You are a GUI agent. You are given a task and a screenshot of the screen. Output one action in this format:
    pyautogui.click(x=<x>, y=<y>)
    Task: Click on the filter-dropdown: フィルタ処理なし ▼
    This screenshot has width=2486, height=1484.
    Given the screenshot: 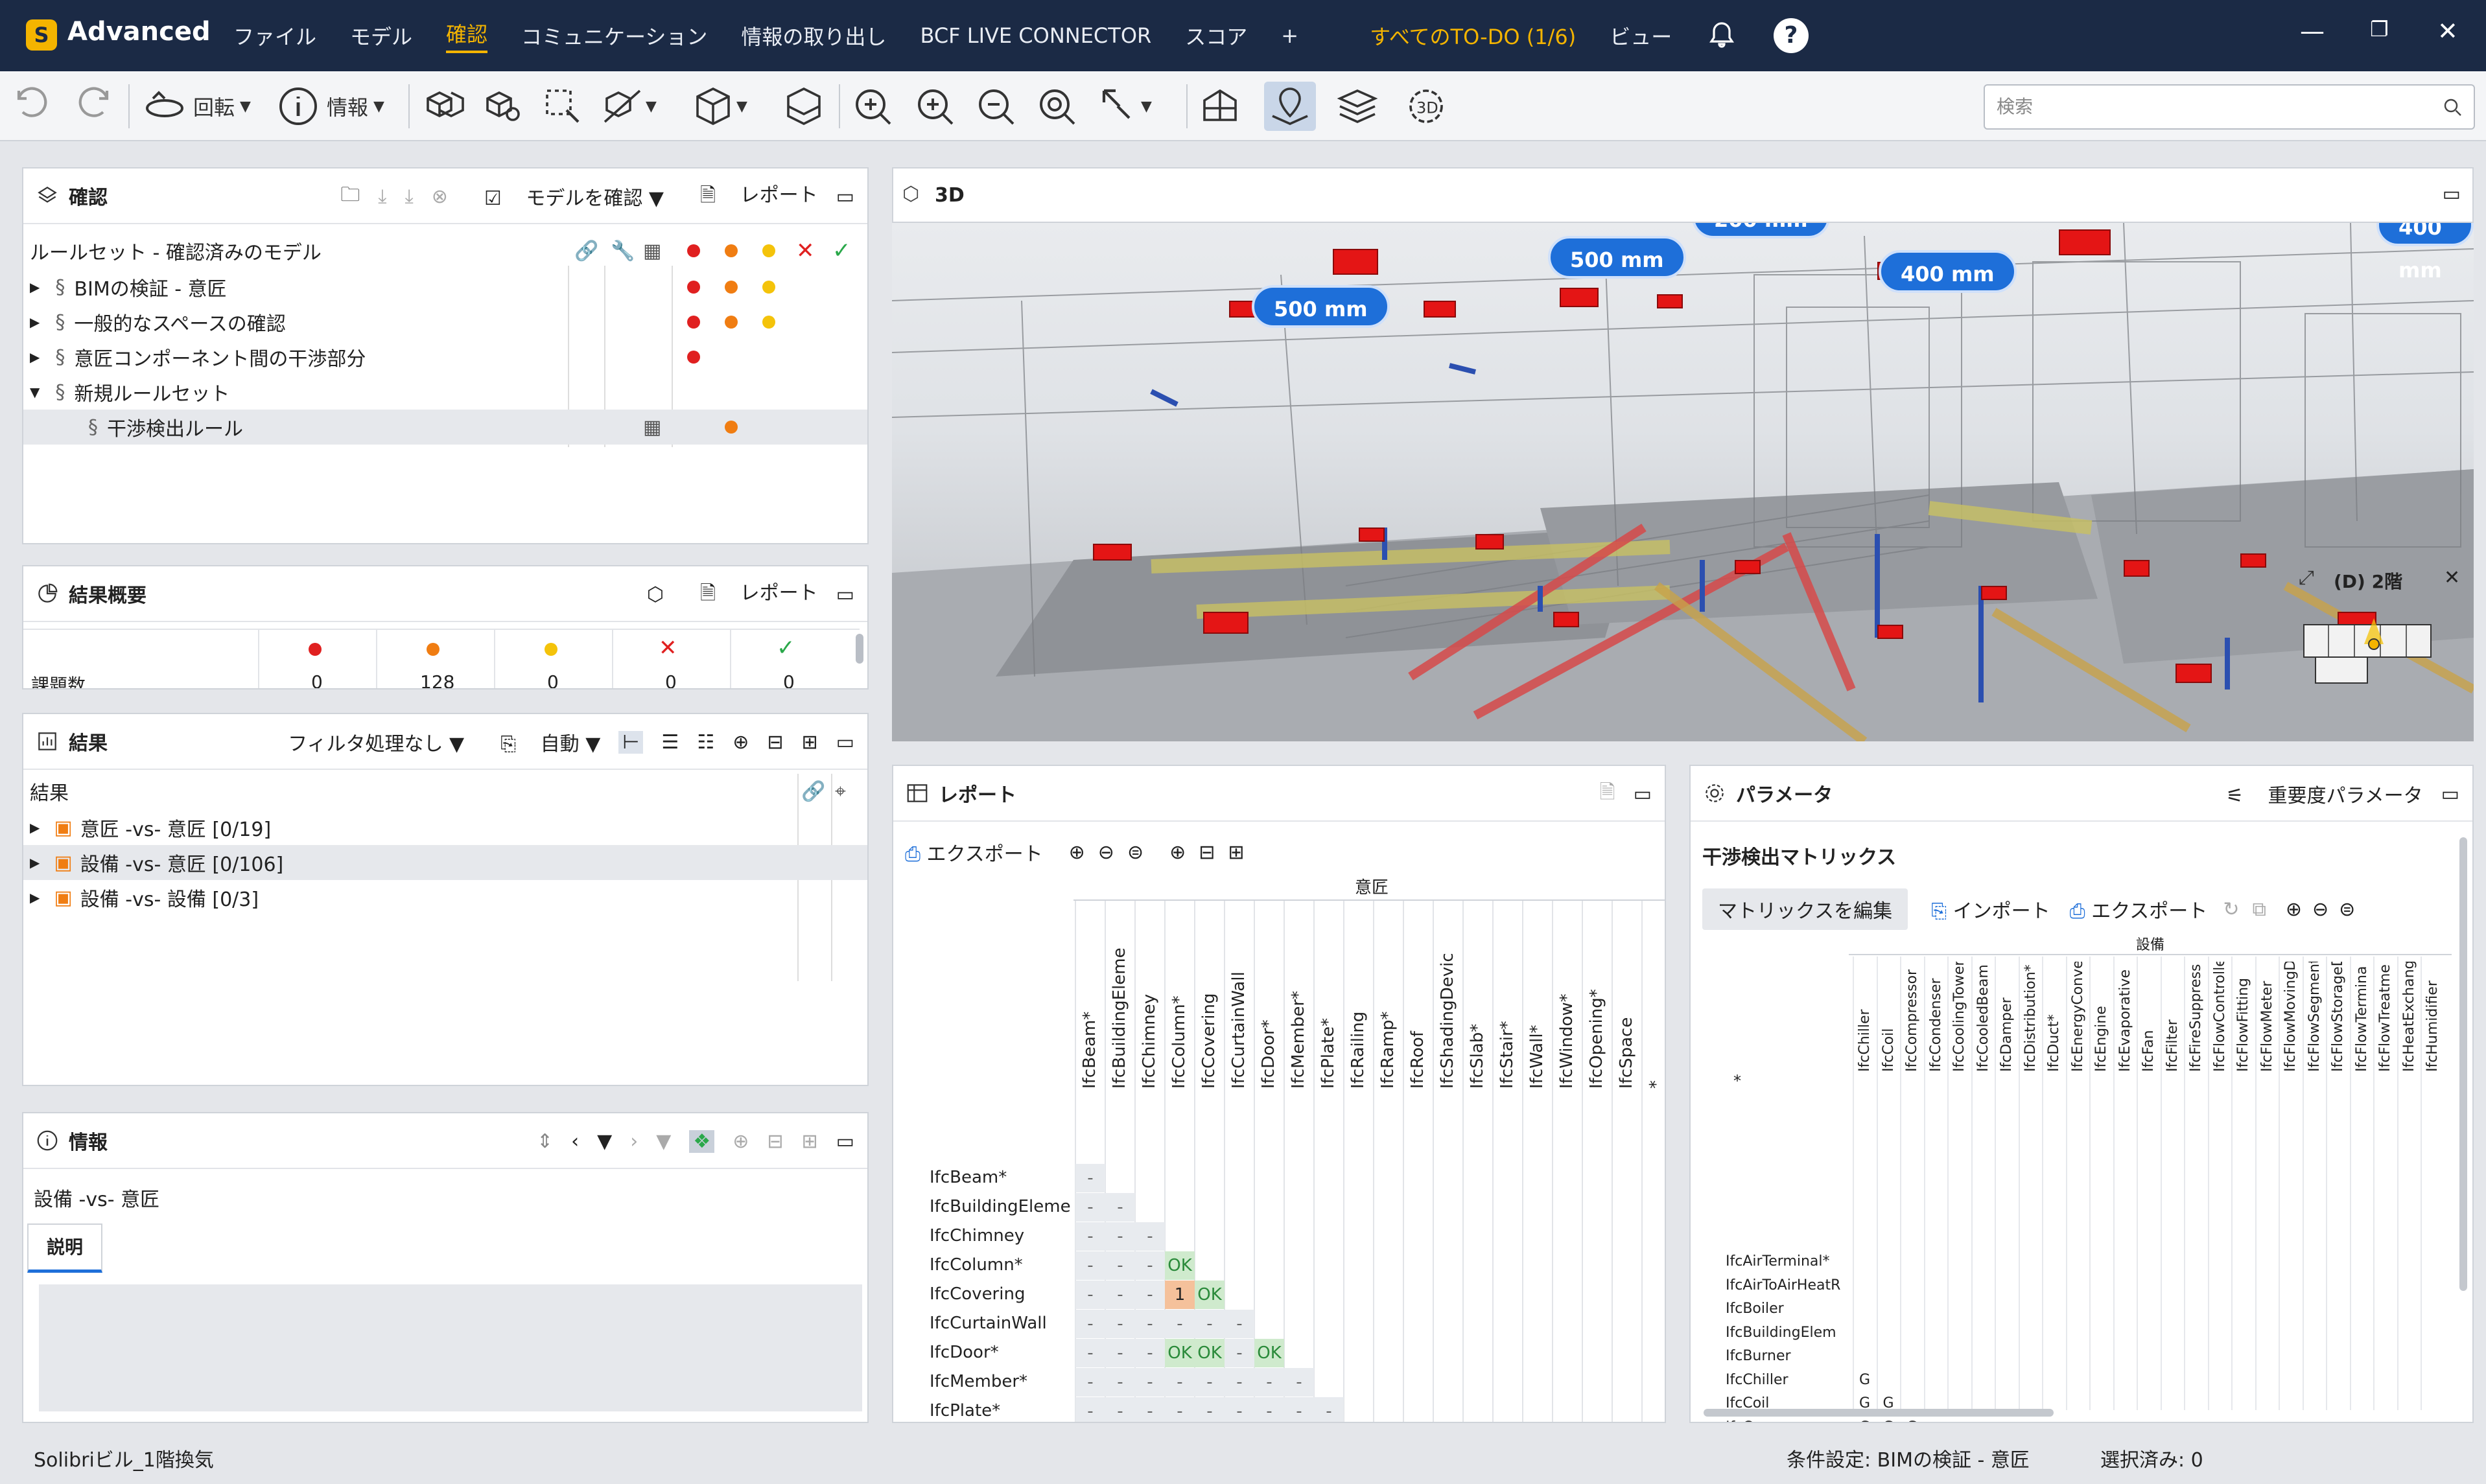 What is the action you would take?
    pyautogui.click(x=367, y=742)
    